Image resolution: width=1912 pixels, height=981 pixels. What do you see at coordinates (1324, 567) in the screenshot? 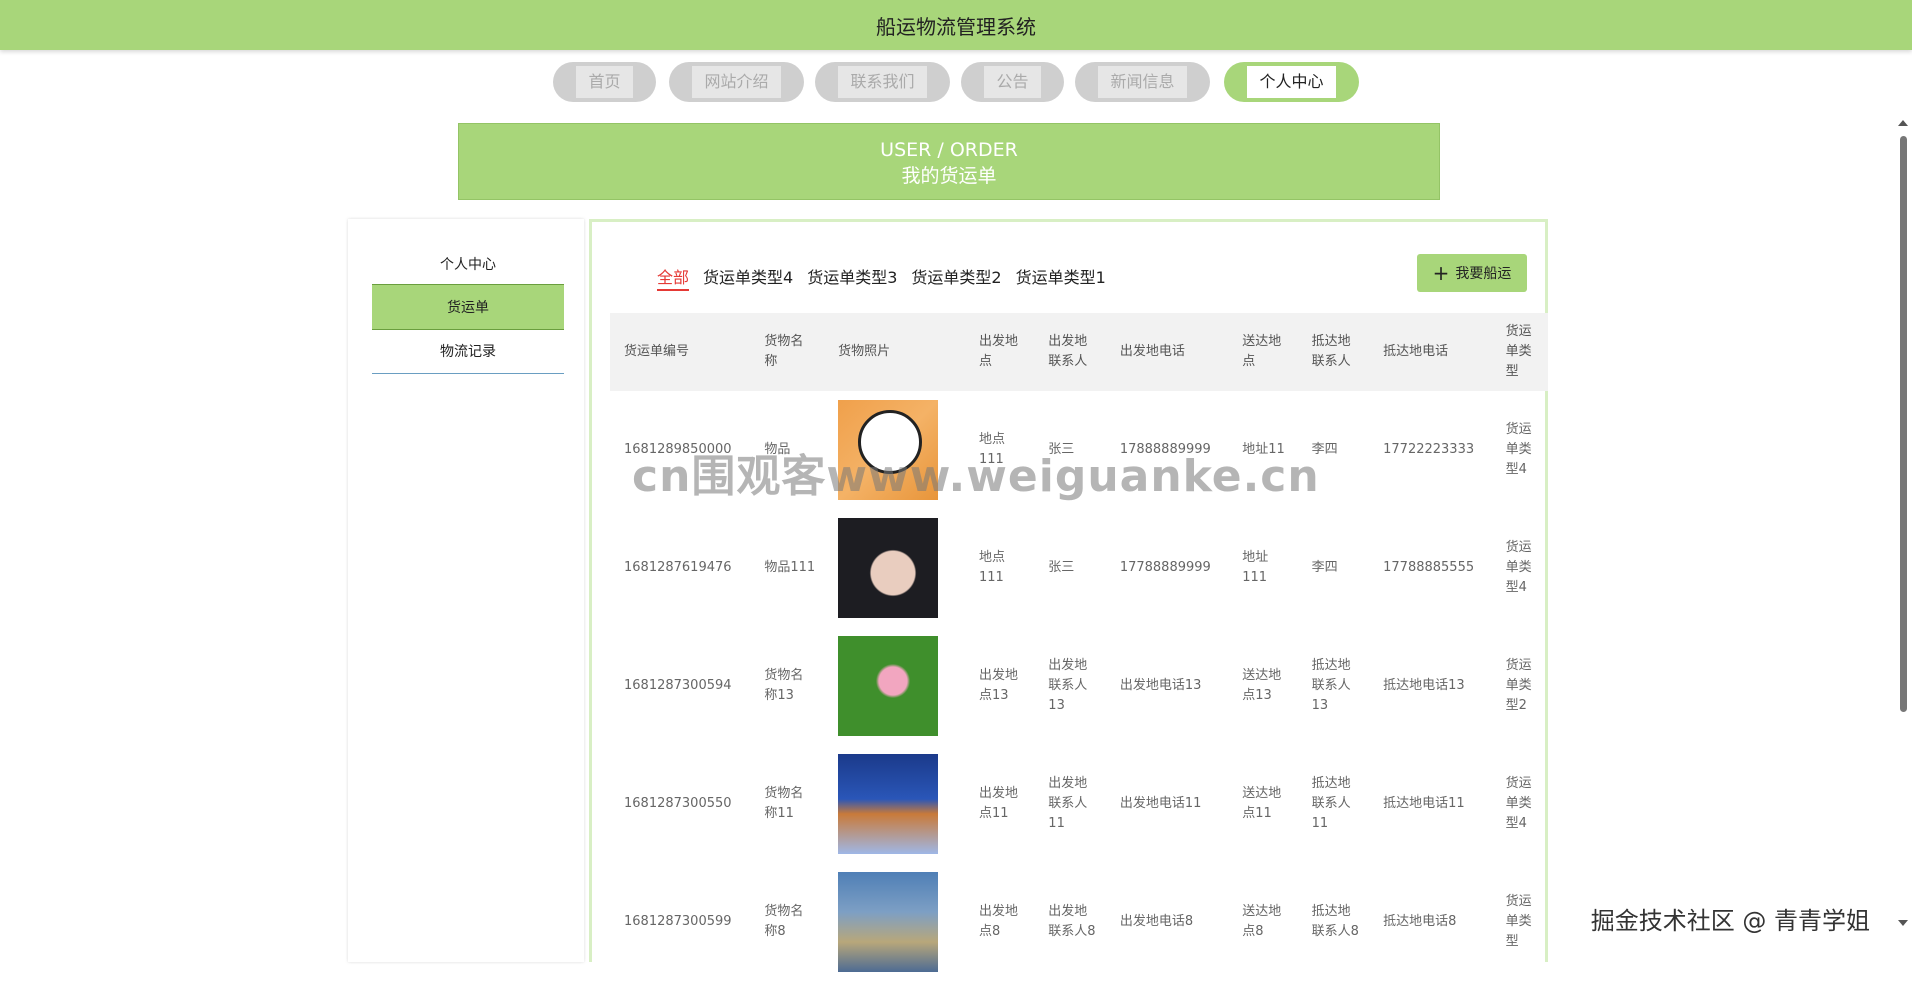
I see `cell-to-contact: 李四` at bounding box center [1324, 567].